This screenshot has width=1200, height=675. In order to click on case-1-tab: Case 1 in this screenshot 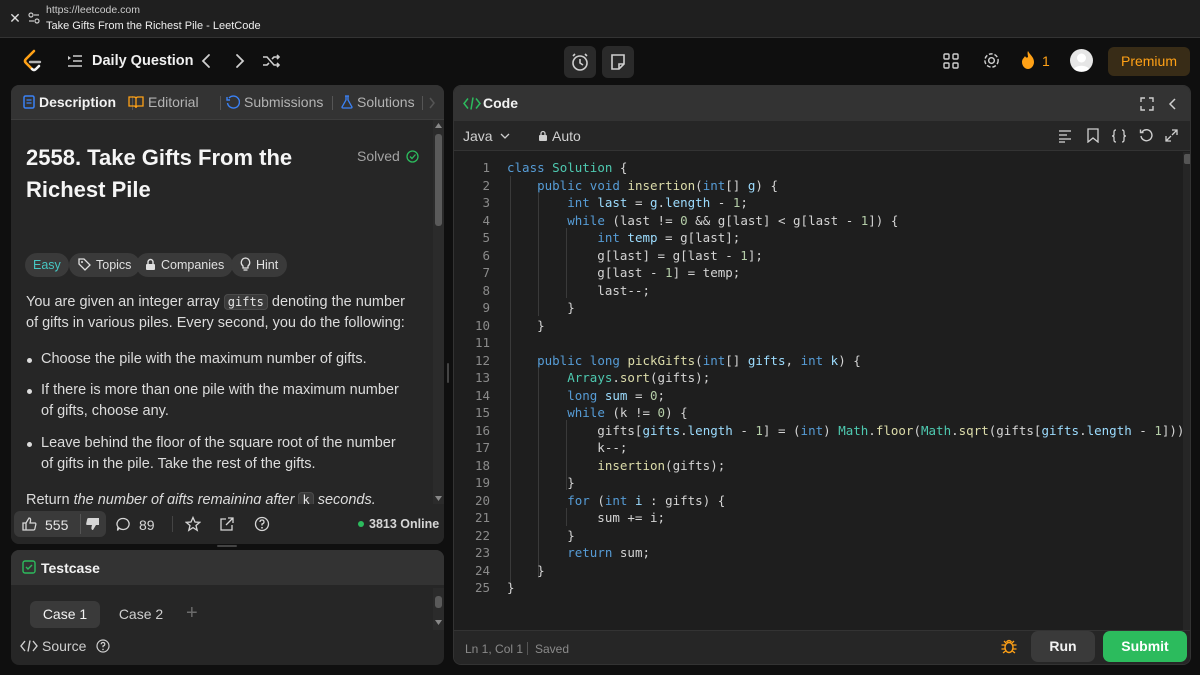, I will do `click(65, 614)`.